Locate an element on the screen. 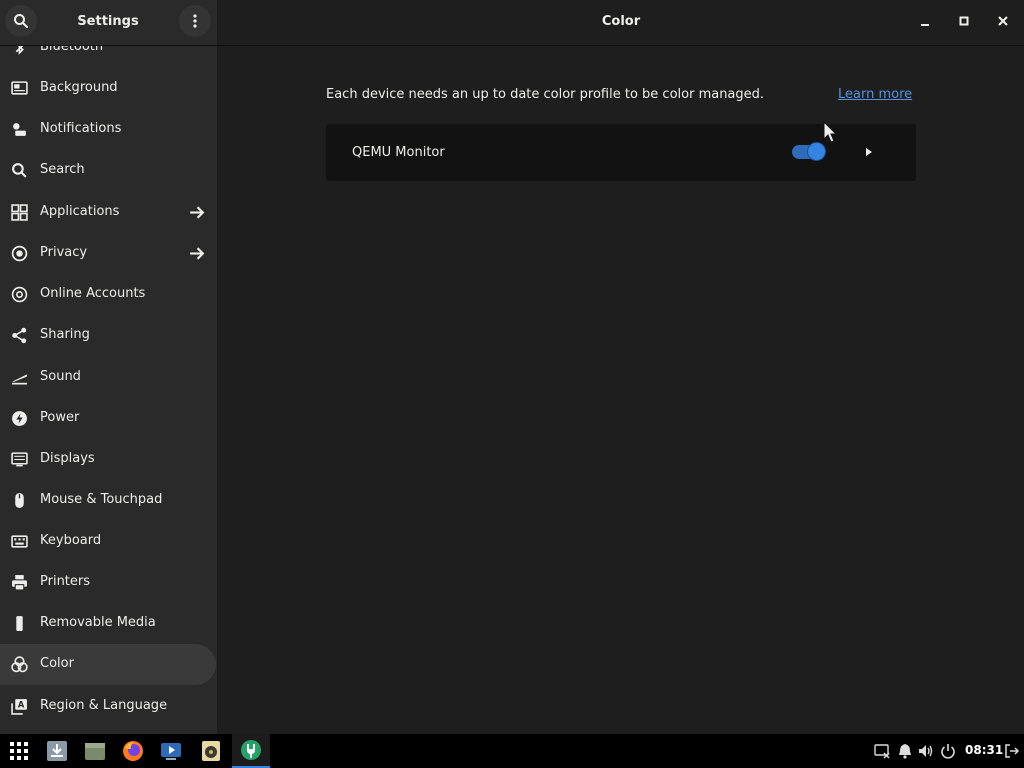 This screenshot has width=1024, height=768. share-icon is located at coordinates (19, 335).